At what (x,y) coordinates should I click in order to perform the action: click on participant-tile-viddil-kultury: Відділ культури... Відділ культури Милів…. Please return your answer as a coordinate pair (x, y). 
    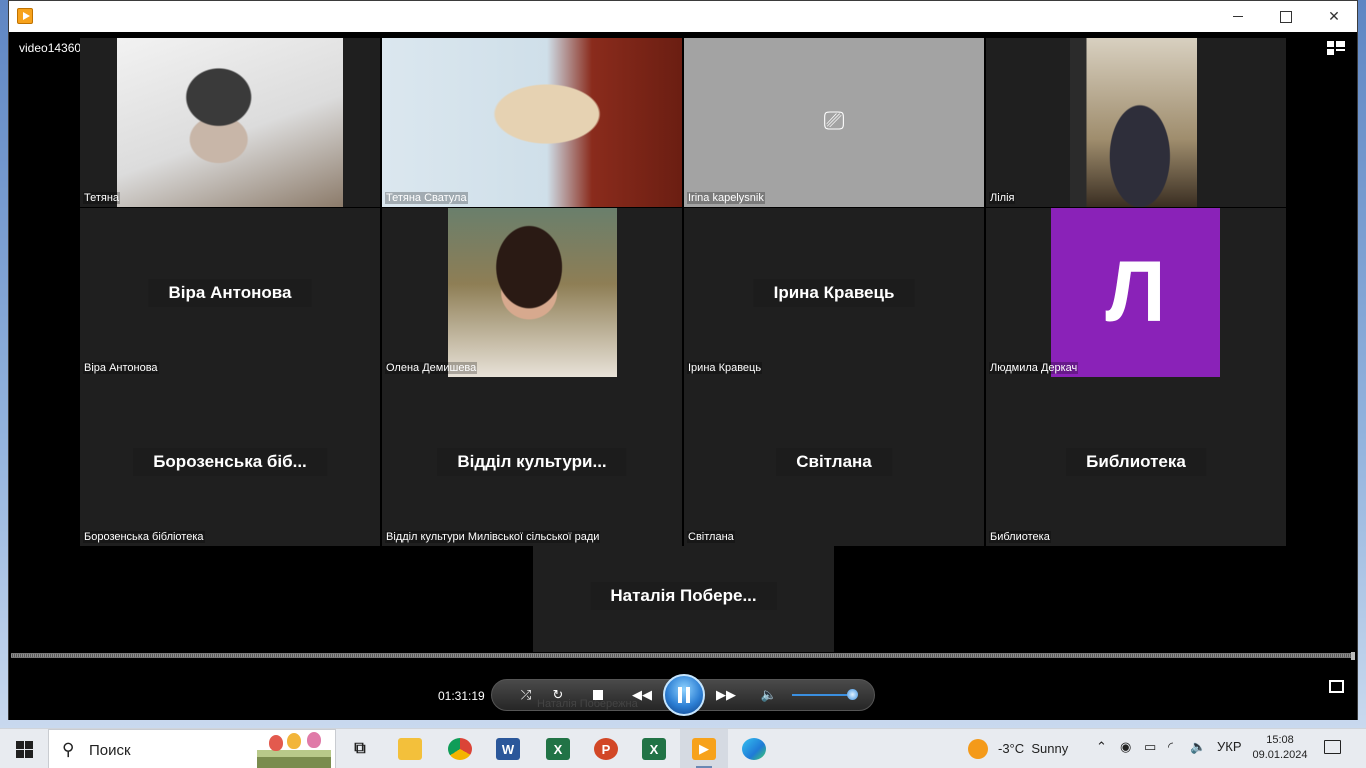
    Looking at the image, I should click on (532, 461).